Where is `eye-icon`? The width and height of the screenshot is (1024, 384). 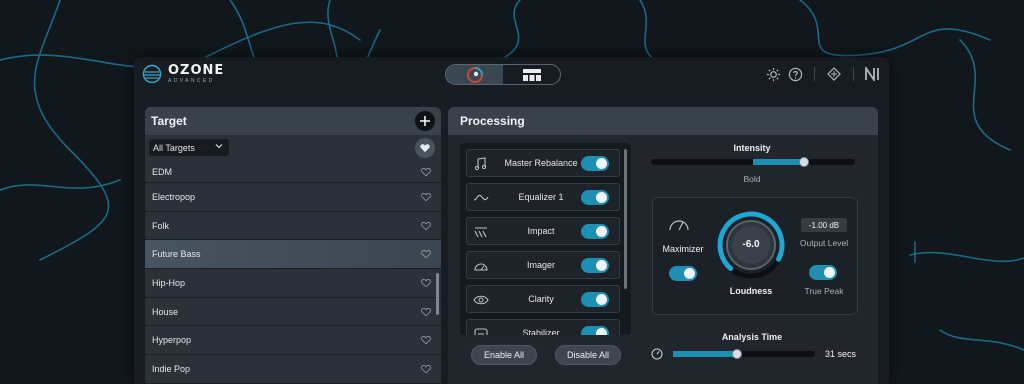
eye-icon is located at coordinates (481, 300).